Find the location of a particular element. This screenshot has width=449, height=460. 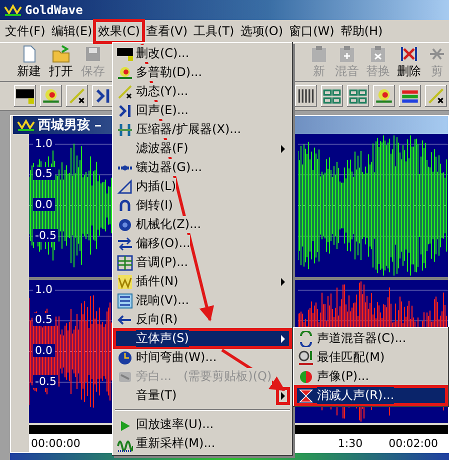

menu-item: 工具(T) is located at coordinates (214, 31).